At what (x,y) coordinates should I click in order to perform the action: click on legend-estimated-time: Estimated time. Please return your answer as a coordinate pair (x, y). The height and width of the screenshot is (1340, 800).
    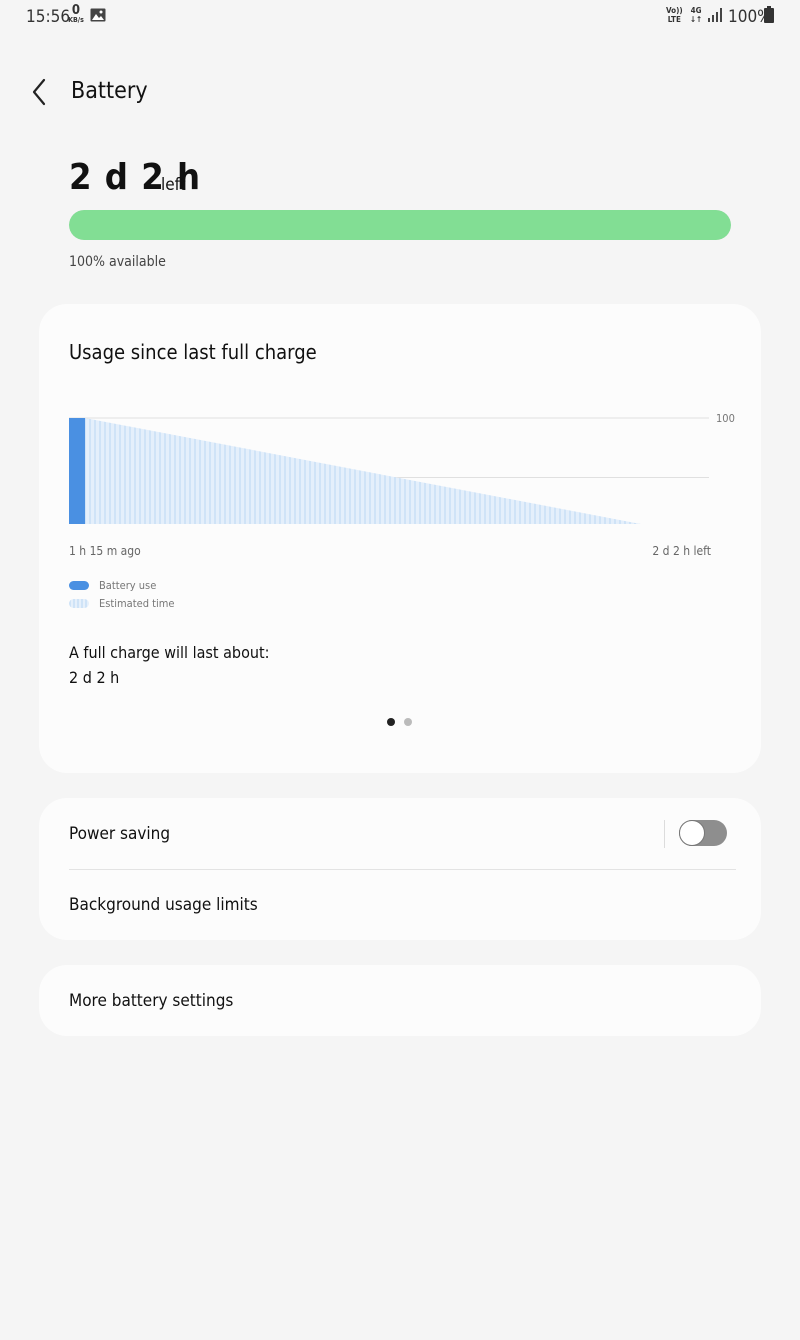
    Looking at the image, I should click on (122, 603).